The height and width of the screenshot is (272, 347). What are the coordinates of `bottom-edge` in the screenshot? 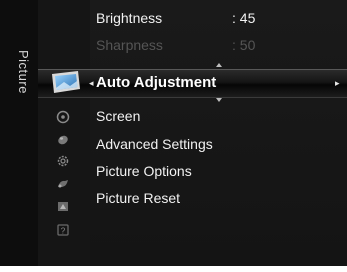 It's located at (173, 269).